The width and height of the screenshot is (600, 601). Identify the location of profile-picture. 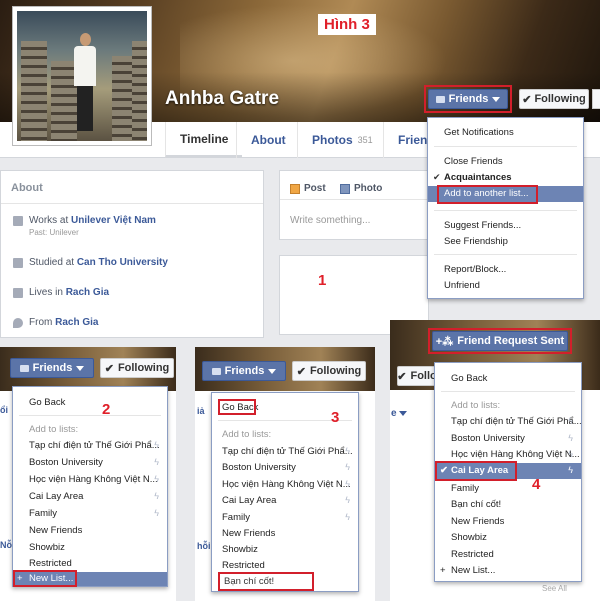
(82, 76).